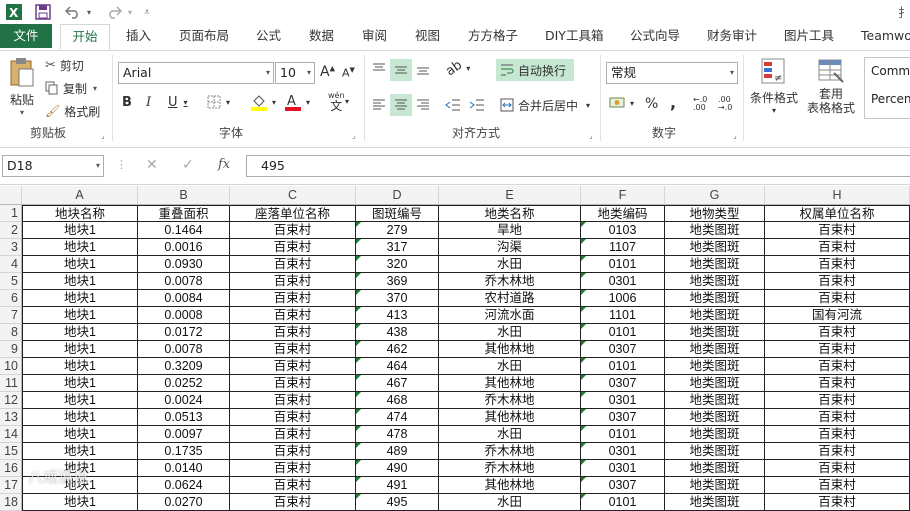  Describe the element at coordinates (774, 86) in the screenshot. I see `conditional-format-button: ≠ 条件格式 ▾` at that location.